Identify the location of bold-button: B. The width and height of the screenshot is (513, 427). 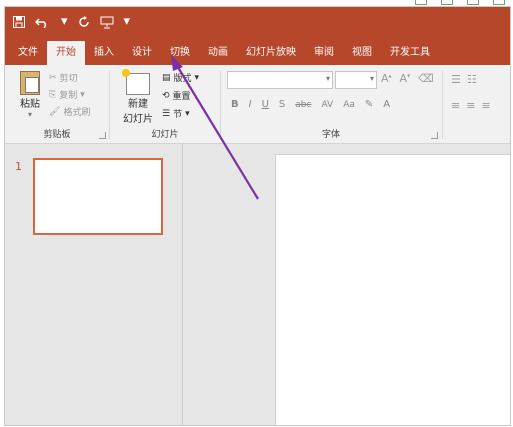
(235, 104).